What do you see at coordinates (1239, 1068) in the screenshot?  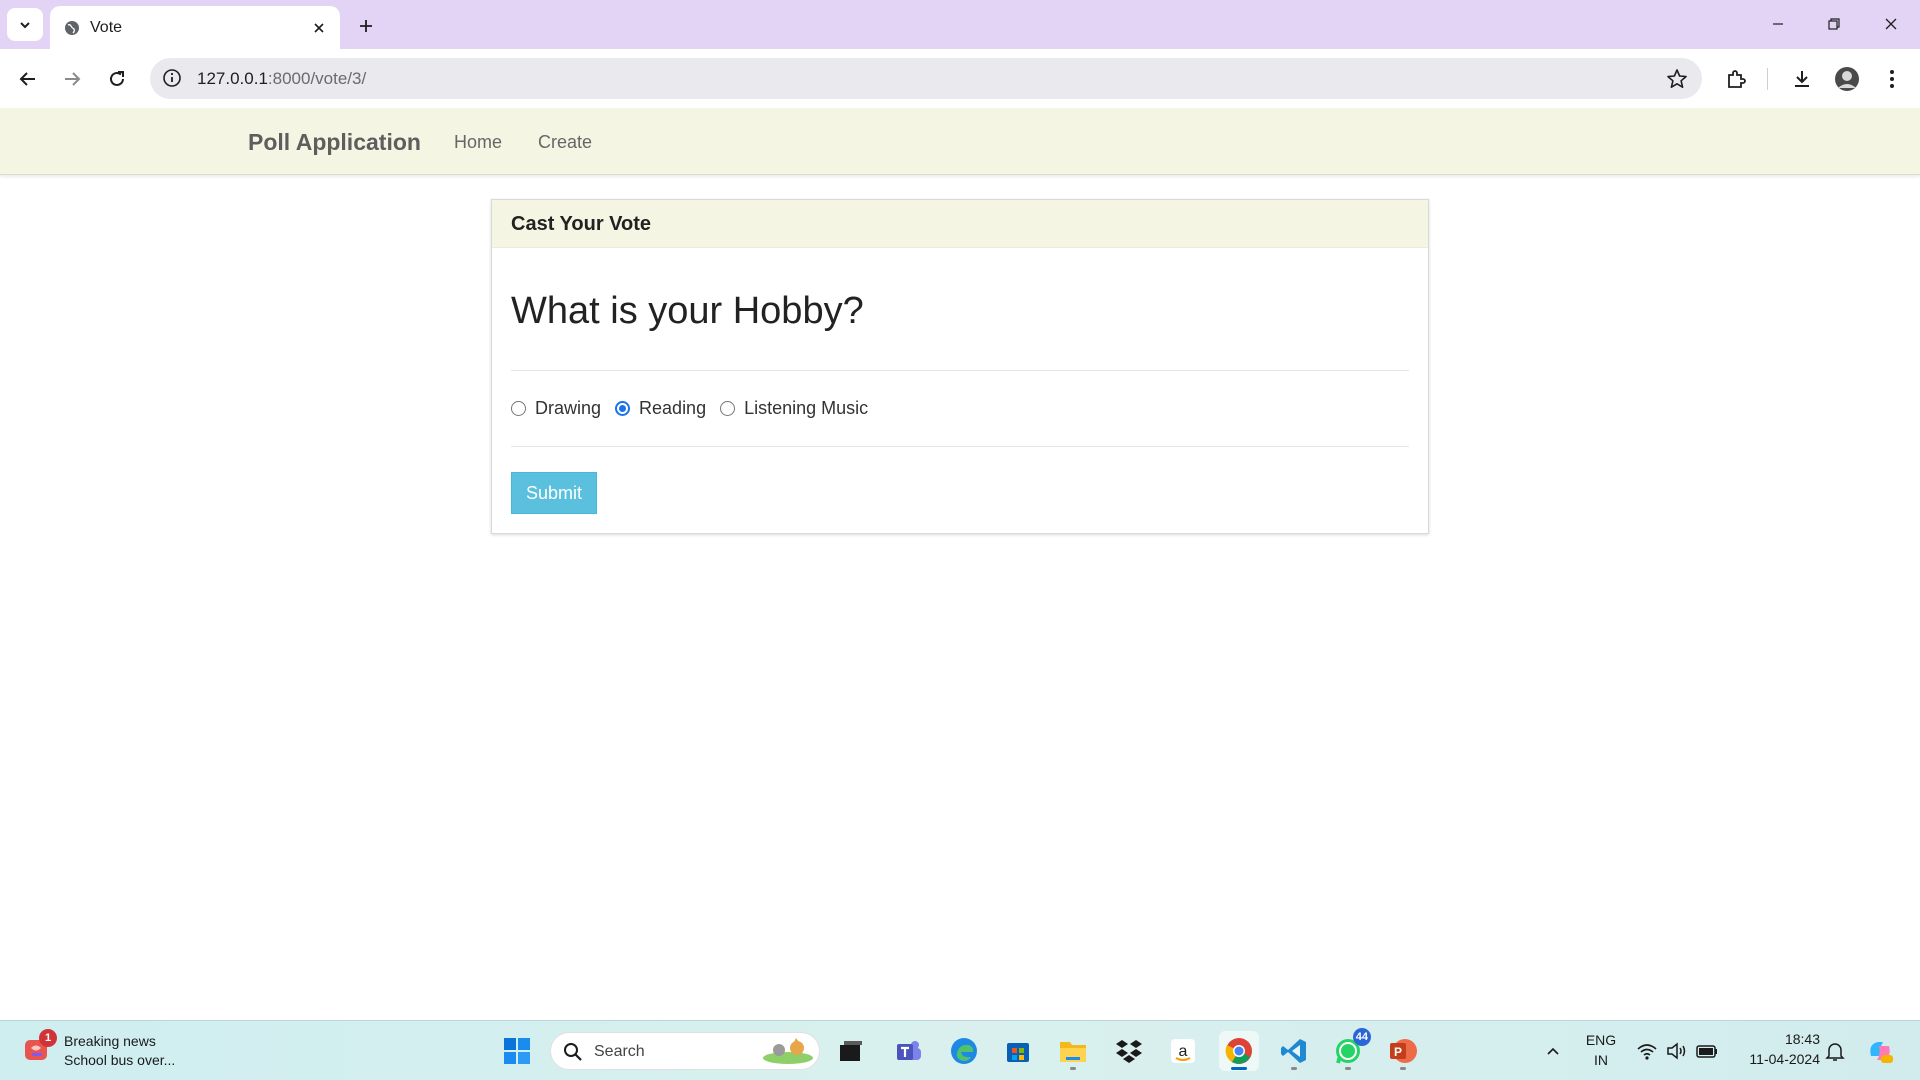 I see `active-indicator` at bounding box center [1239, 1068].